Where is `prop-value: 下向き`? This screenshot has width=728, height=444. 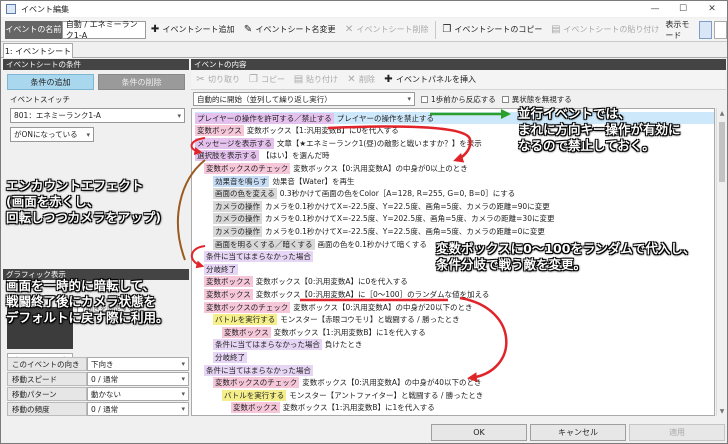 prop-value: 下向き is located at coordinates (102, 364).